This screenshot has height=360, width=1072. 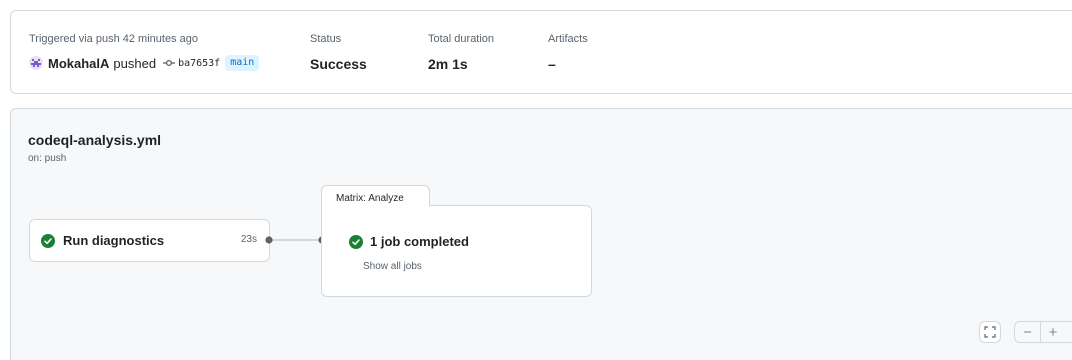 What do you see at coordinates (113, 39) in the screenshot?
I see `trigger-label: Triggered via push 42 minutes ago` at bounding box center [113, 39].